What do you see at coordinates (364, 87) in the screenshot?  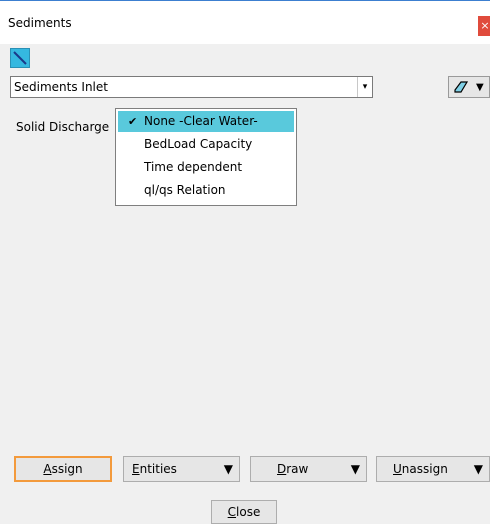 I see `chevron-down-icon: ▾` at bounding box center [364, 87].